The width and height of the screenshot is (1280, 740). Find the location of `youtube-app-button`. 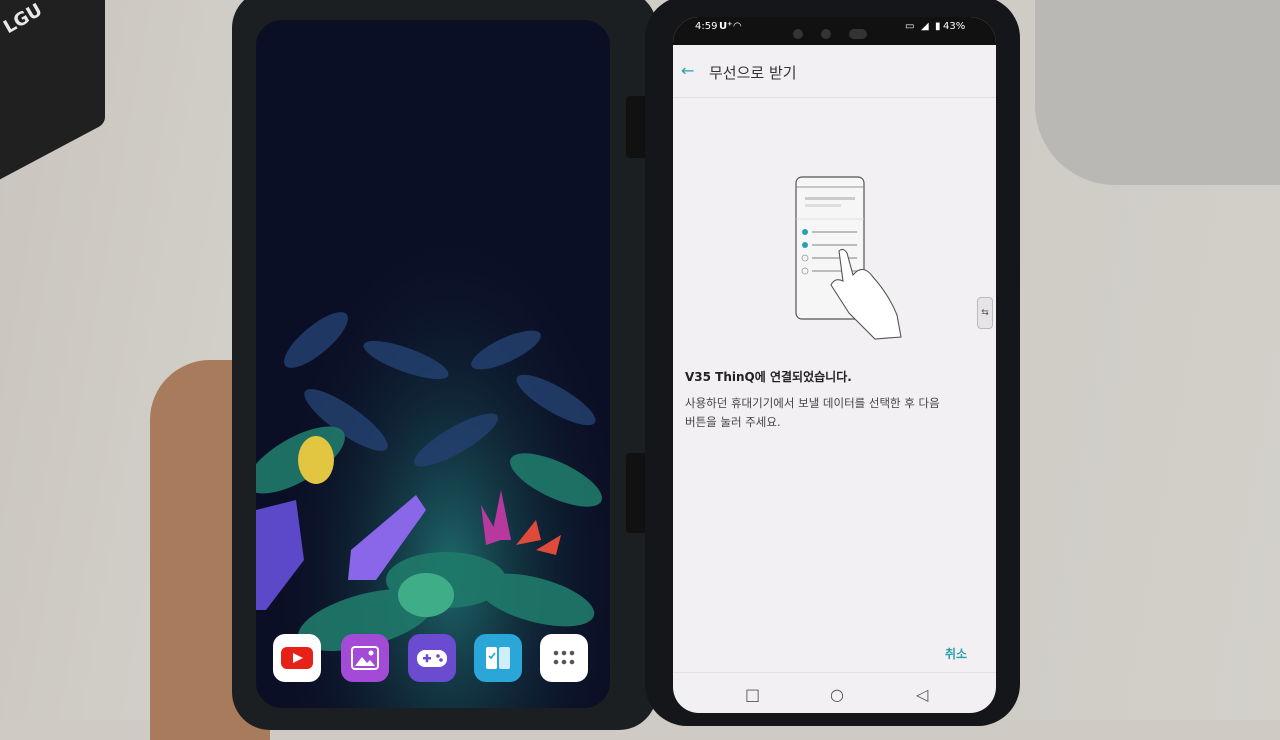

youtube-app-button is located at coordinates (297, 658).